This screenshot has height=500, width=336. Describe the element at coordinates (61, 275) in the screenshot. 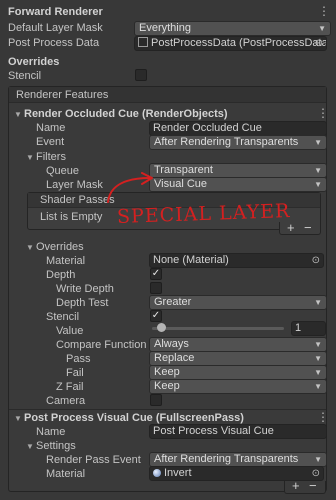

I see `depth-label: Depth` at that location.